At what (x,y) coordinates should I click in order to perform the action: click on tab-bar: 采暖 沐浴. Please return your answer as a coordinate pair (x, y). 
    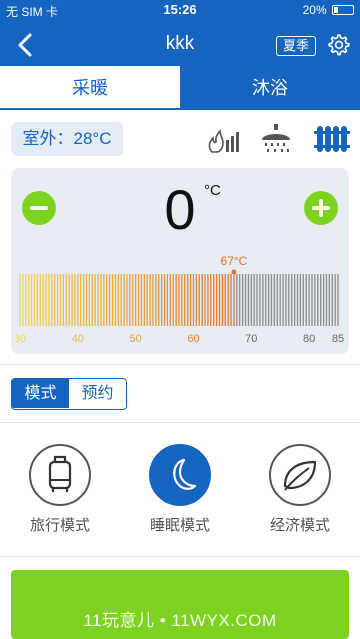
    Looking at the image, I should click on (180, 88).